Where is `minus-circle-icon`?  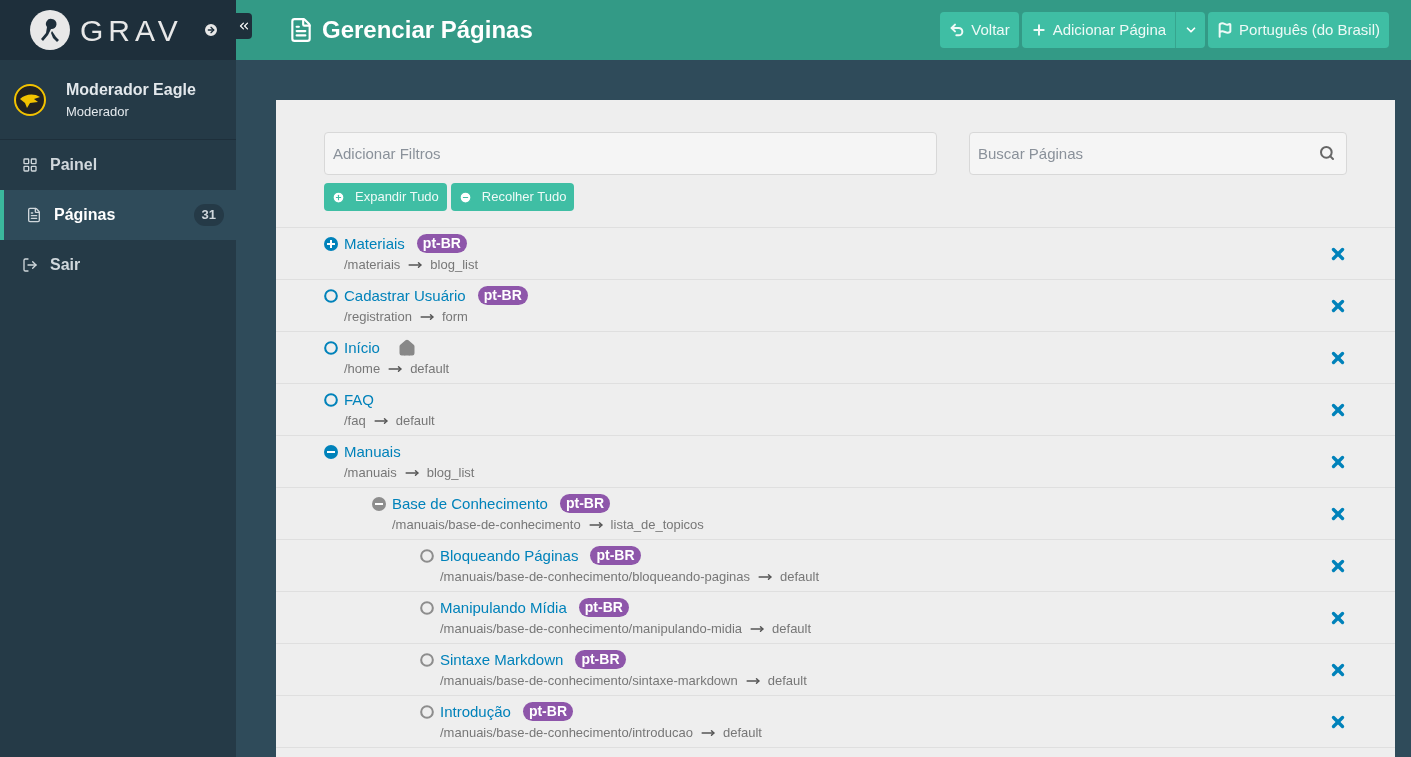 minus-circle-icon is located at coordinates (465, 197).